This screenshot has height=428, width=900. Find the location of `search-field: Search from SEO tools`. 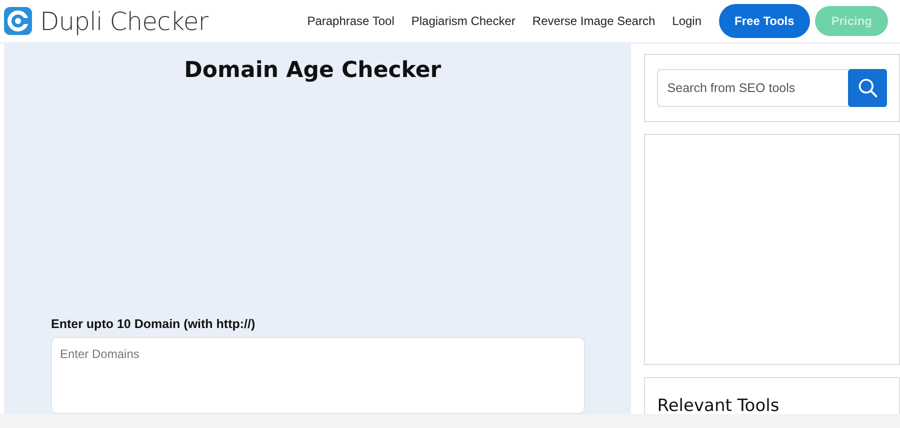

search-field: Search from SEO tools is located at coordinates (752, 88).